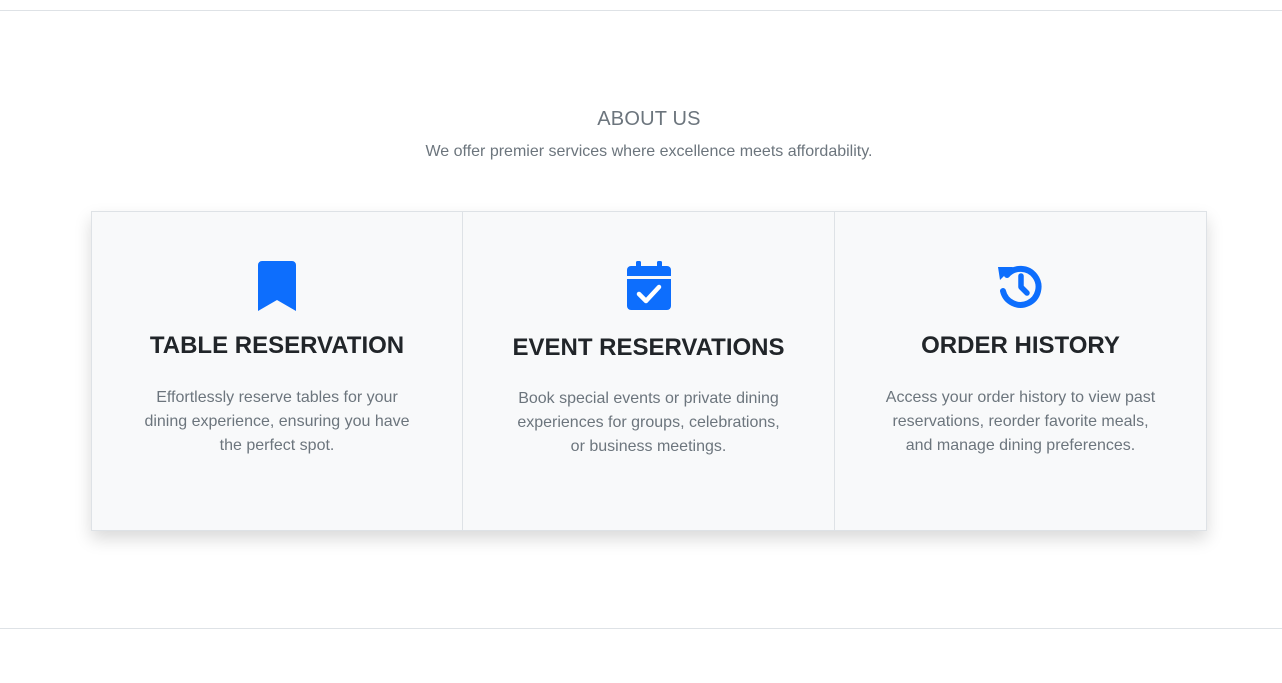 The image size is (1282, 683). What do you see at coordinates (648, 347) in the screenshot?
I see `card-title: EVENT RESERVATIONS` at bounding box center [648, 347].